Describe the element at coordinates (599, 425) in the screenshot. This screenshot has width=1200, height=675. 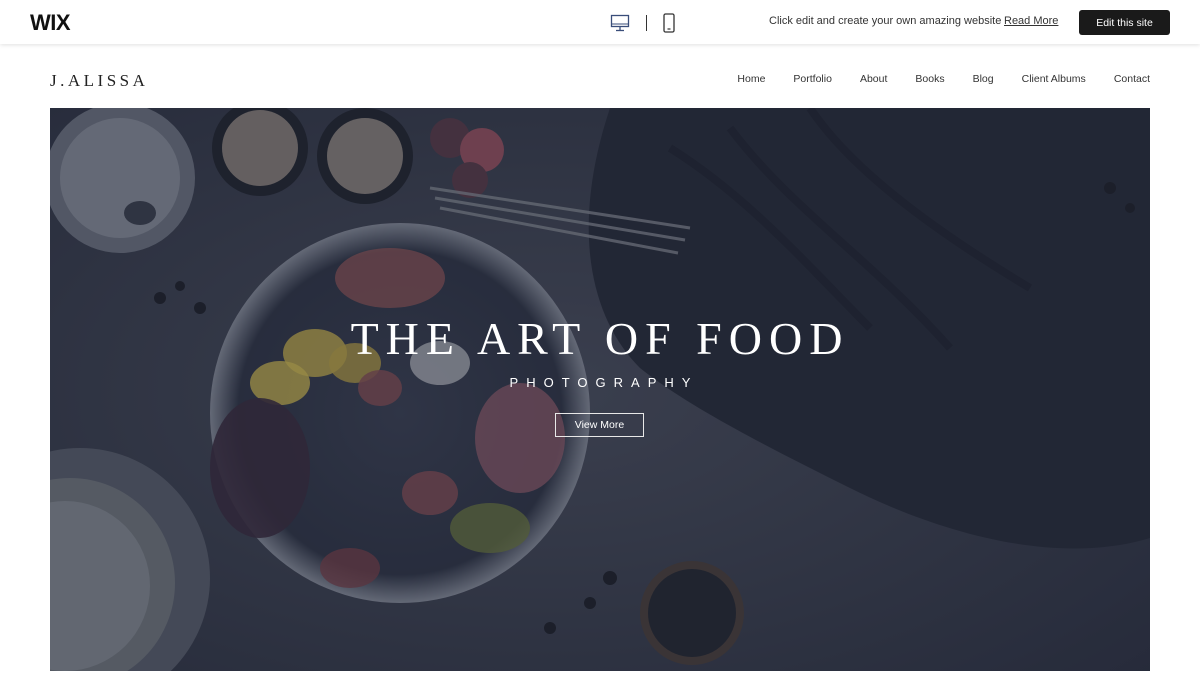
I see `view-more-button: View More` at that location.